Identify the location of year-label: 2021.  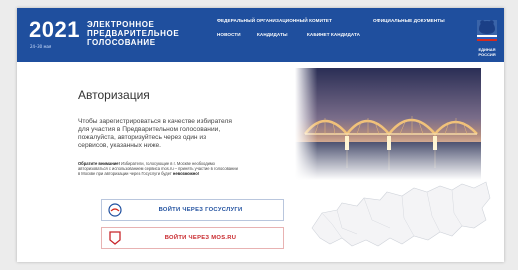
(54, 29).